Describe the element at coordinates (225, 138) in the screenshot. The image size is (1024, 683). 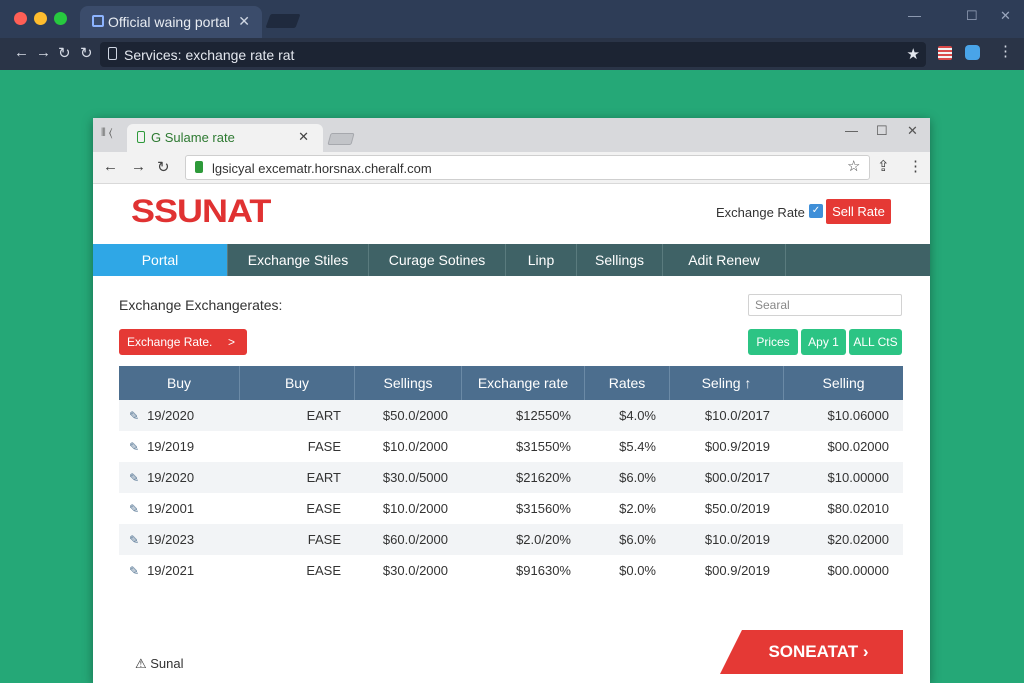
I see `inner-tab-active: G Sulame rate ✕` at that location.